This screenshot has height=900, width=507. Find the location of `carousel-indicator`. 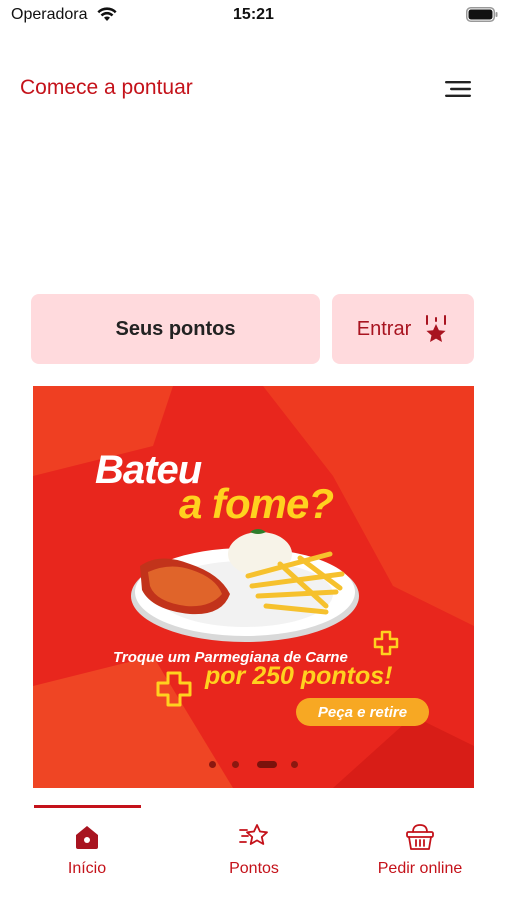

carousel-indicator is located at coordinates (253, 764).